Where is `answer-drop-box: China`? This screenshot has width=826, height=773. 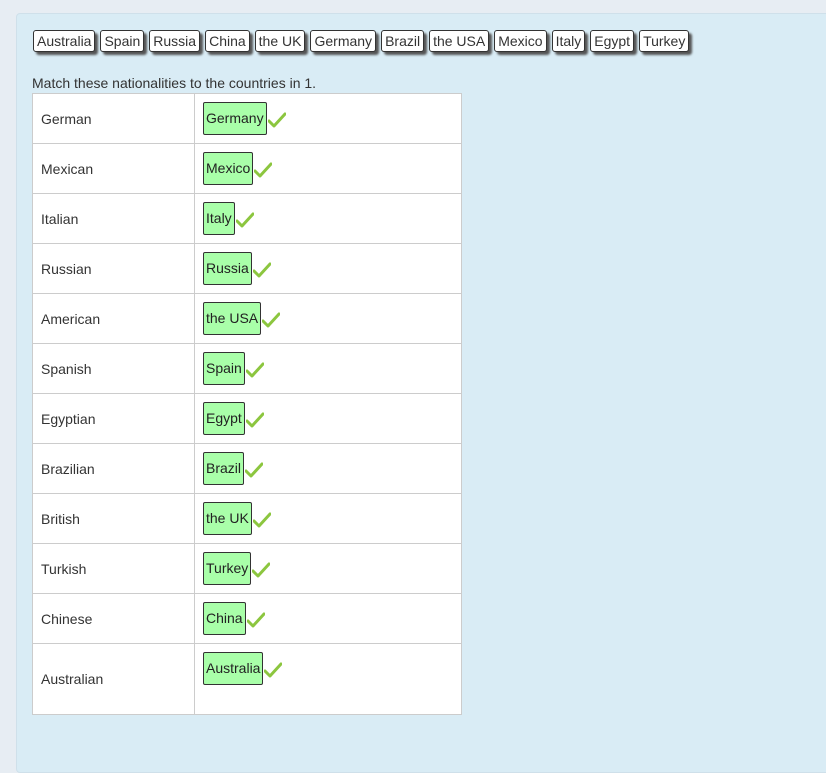
answer-drop-box: China is located at coordinates (224, 618).